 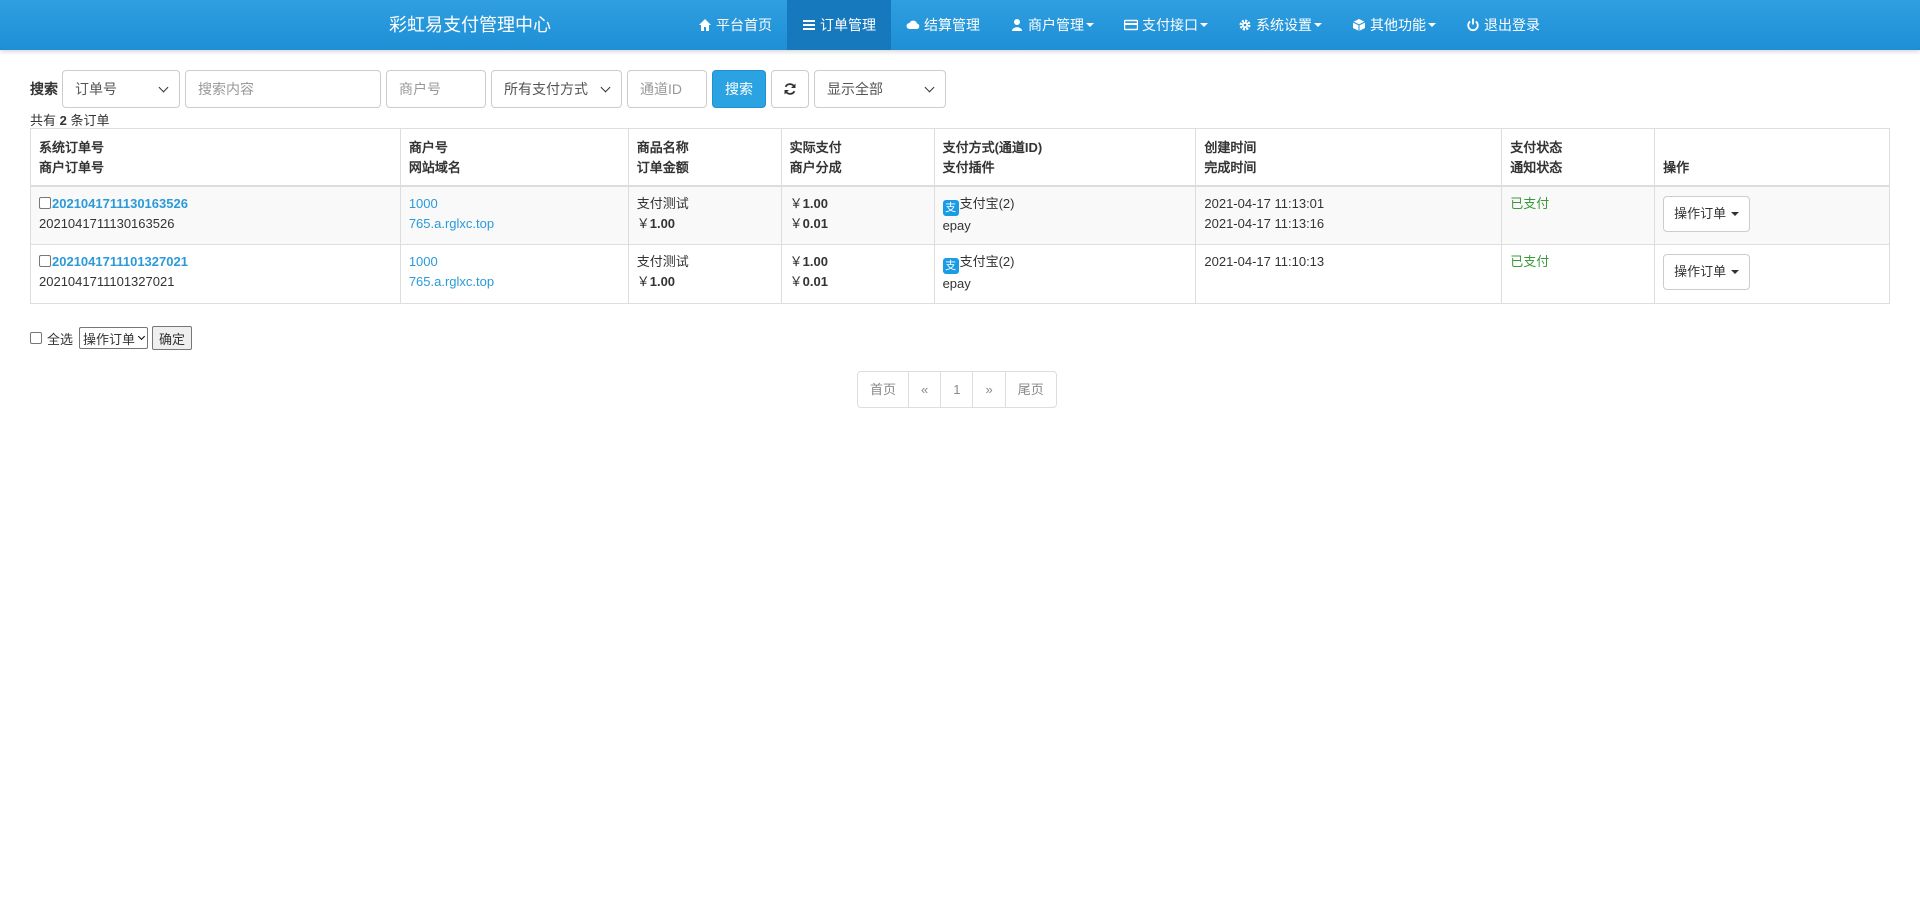 What do you see at coordinates (36, 338) in the screenshot?
I see `select-all-checkbox` at bounding box center [36, 338].